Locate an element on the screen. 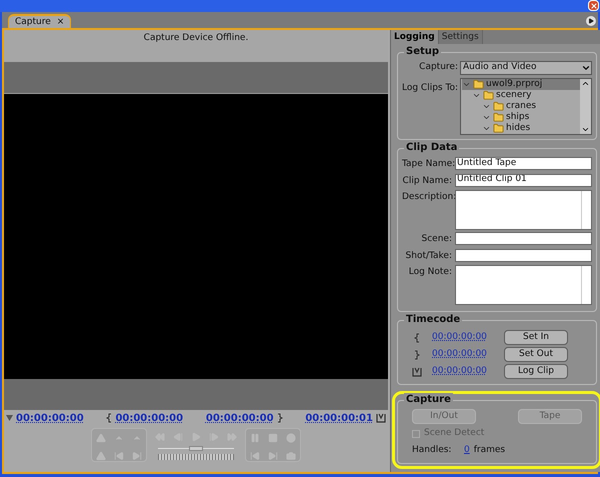 Image resolution: width=600 pixels, height=477 pixels. close-tab-button: × is located at coordinates (60, 22).